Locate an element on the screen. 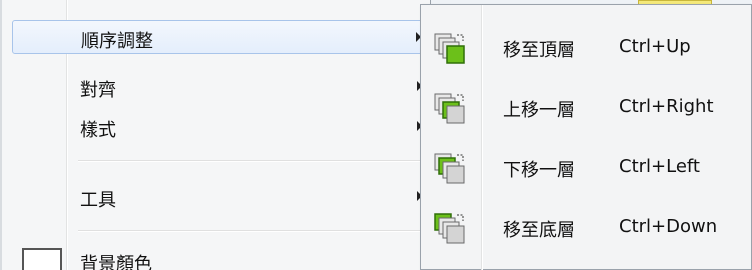 The image size is (752, 270). shortcut-label: Ctrl+Up is located at coordinates (655, 46).